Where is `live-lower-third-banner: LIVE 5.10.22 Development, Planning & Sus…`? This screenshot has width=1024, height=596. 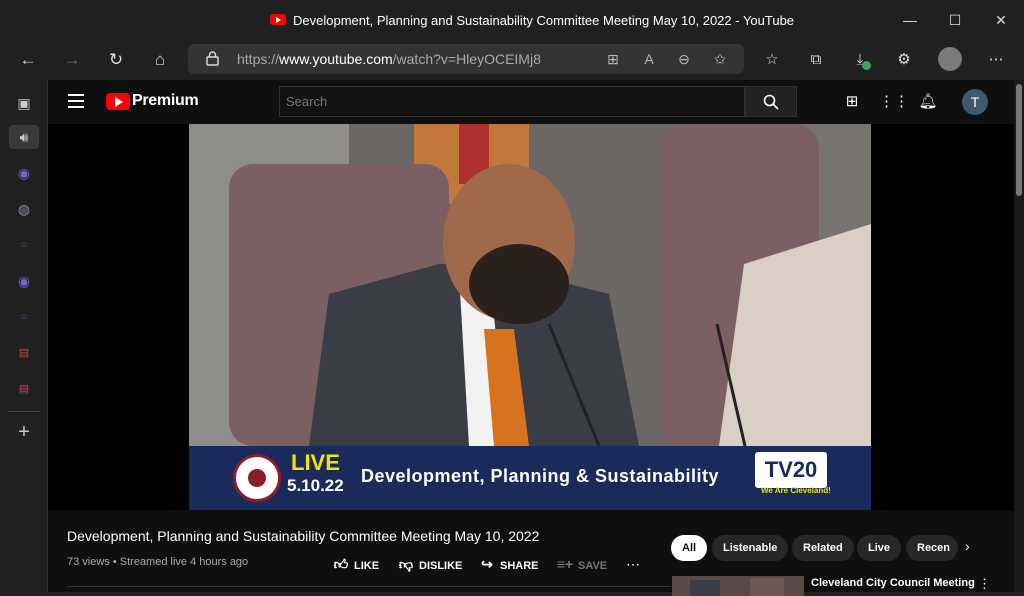
live-lower-third-banner: LIVE 5.10.22 Development, Planning & Sus… is located at coordinates (530, 478).